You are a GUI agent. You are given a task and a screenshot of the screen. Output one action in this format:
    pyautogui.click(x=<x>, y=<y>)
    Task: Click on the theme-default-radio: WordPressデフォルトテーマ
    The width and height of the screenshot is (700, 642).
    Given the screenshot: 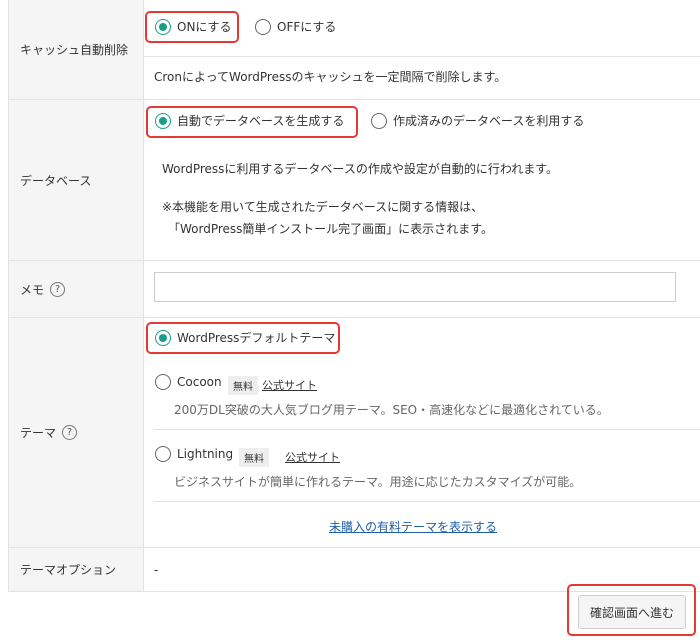 What is the action you would take?
    pyautogui.click(x=245, y=337)
    